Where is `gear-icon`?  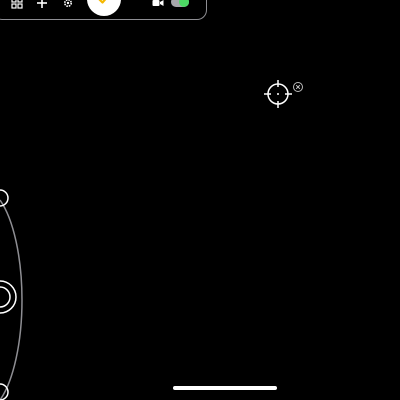 gear-icon is located at coordinates (68, 5).